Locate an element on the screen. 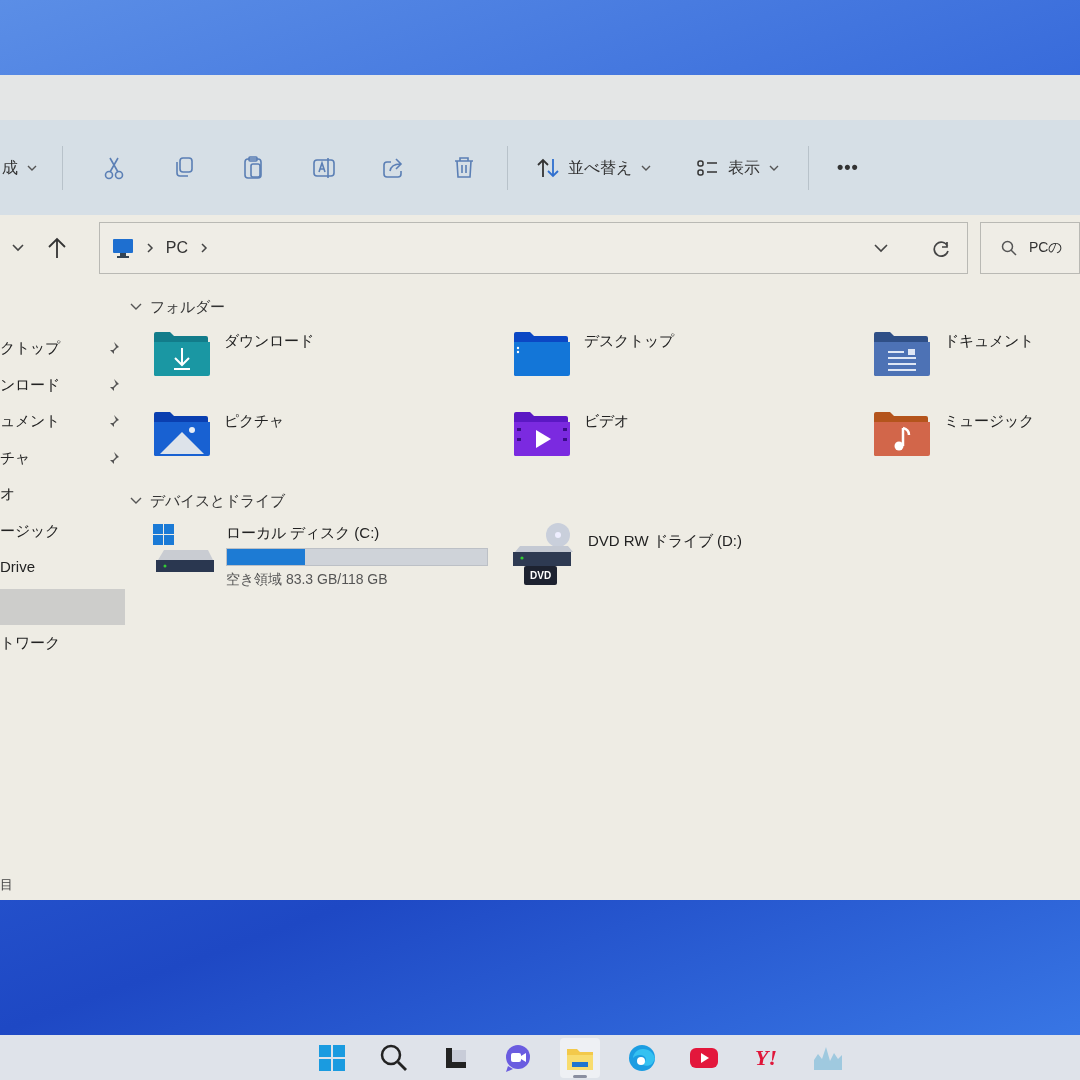 The height and width of the screenshot is (1080, 1080). view-button: 表示 is located at coordinates (738, 167).